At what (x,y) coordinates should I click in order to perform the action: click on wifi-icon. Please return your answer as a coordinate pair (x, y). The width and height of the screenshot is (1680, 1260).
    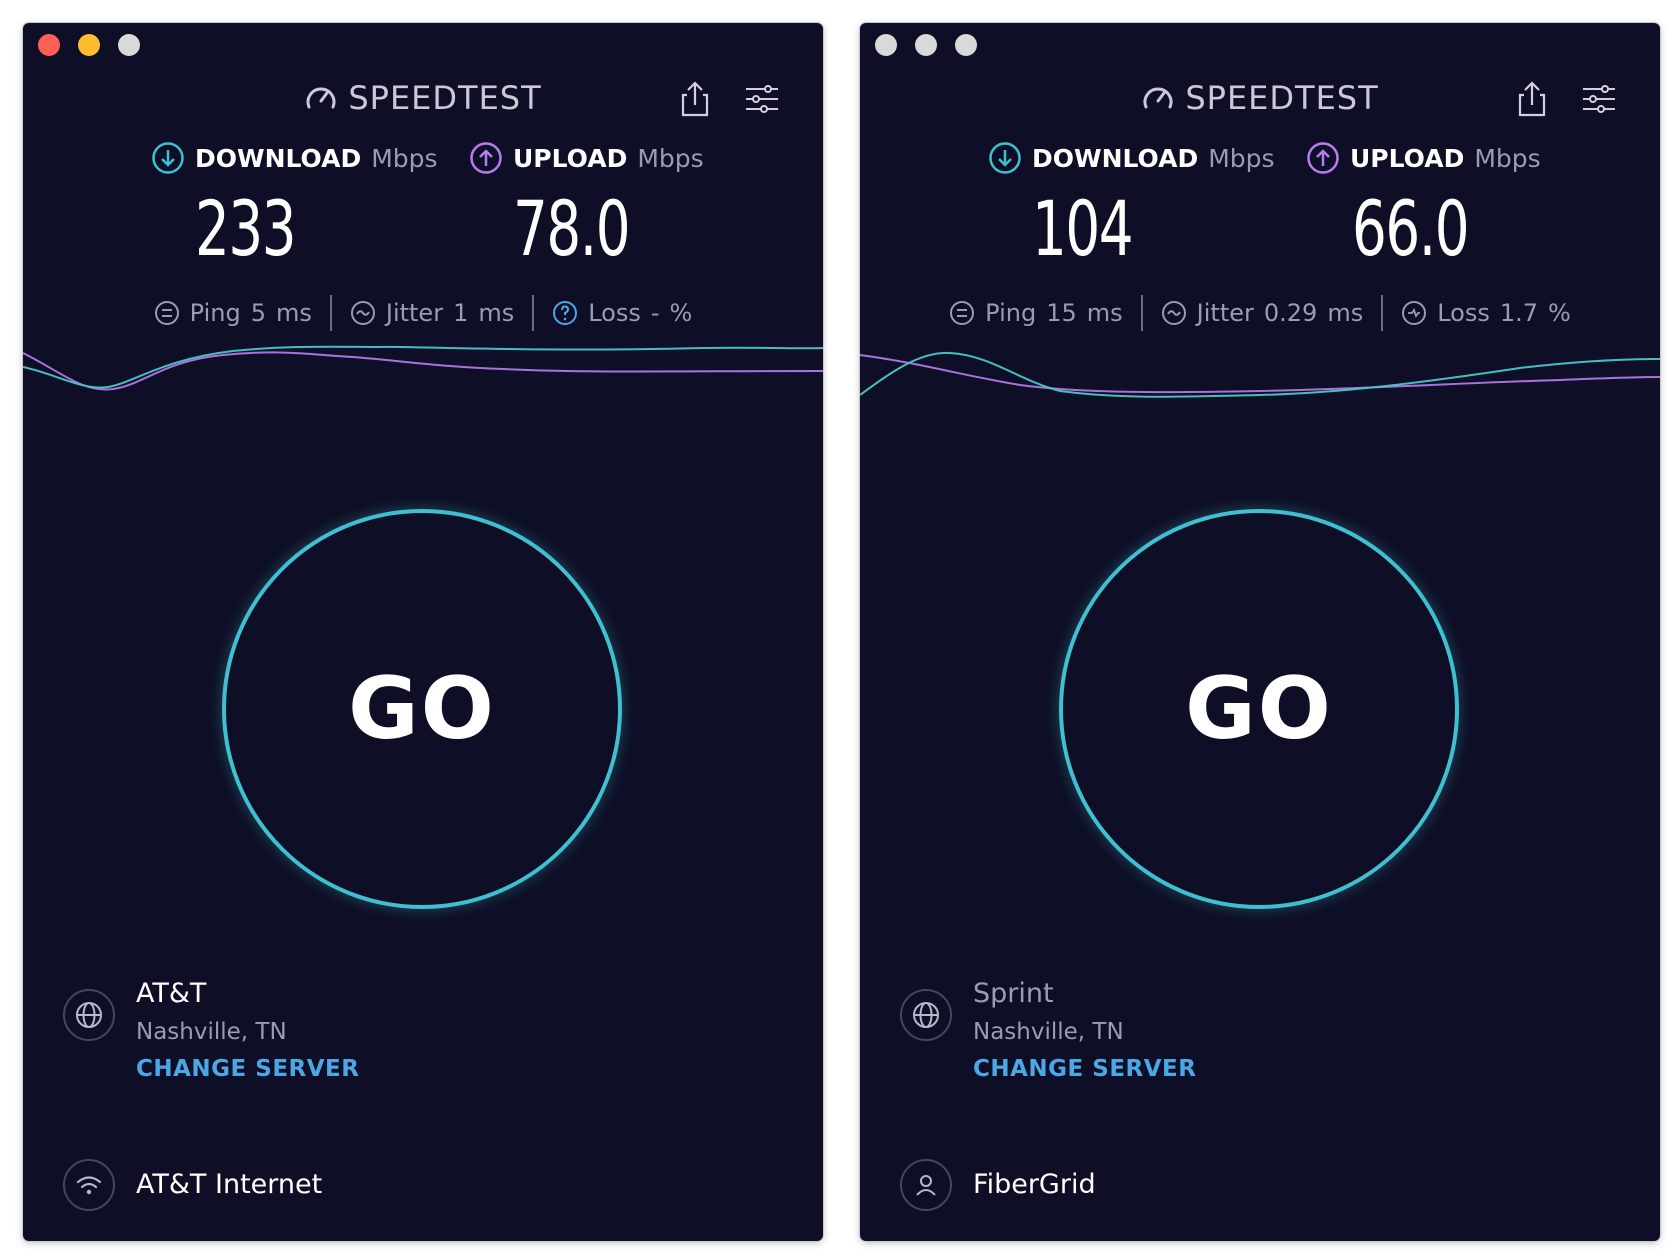
    Looking at the image, I should click on (89, 1185).